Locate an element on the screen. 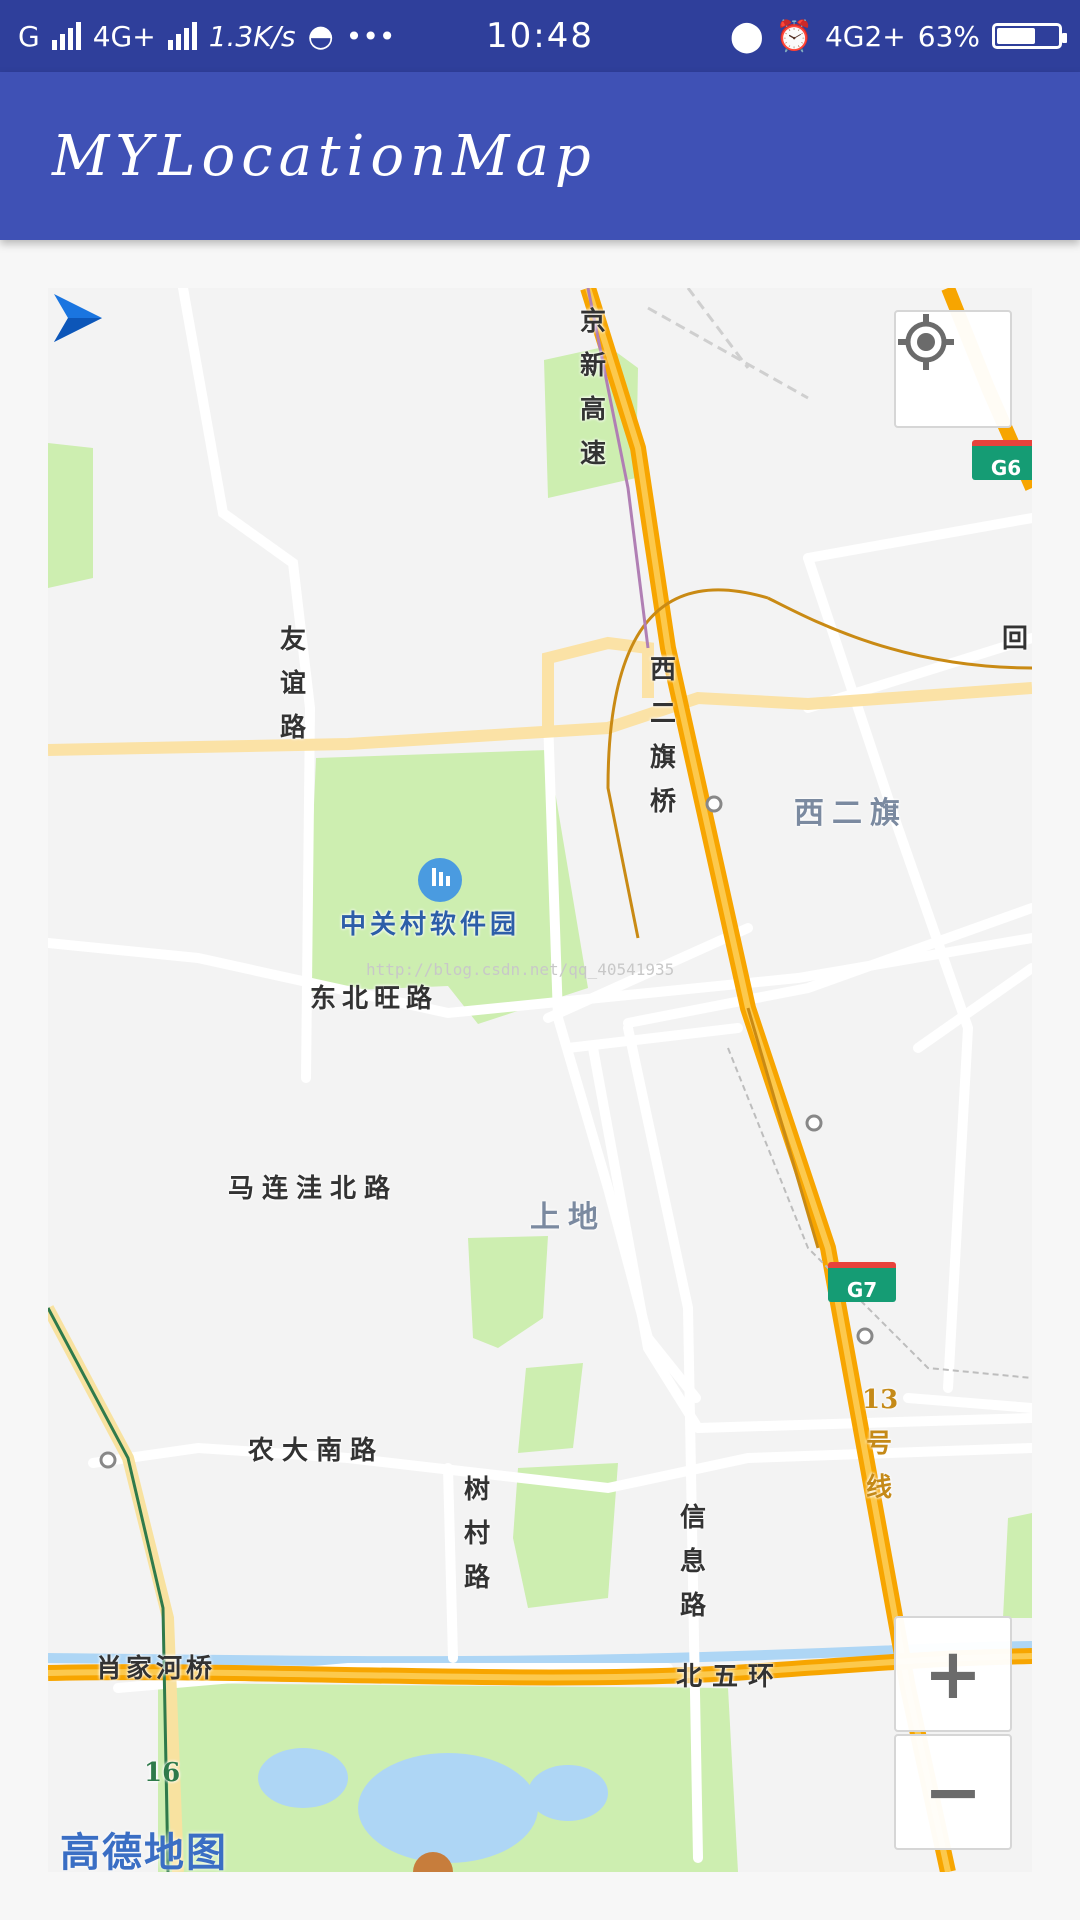  qq-icon: ◓ is located at coordinates (320, 36).